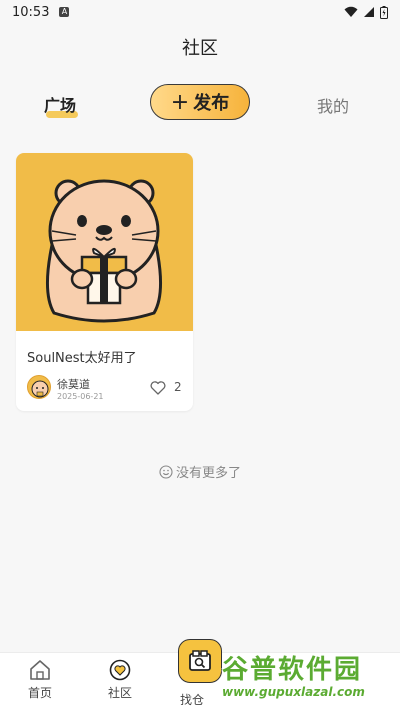  What do you see at coordinates (158, 388) in the screenshot?
I see `heart-icon` at bounding box center [158, 388].